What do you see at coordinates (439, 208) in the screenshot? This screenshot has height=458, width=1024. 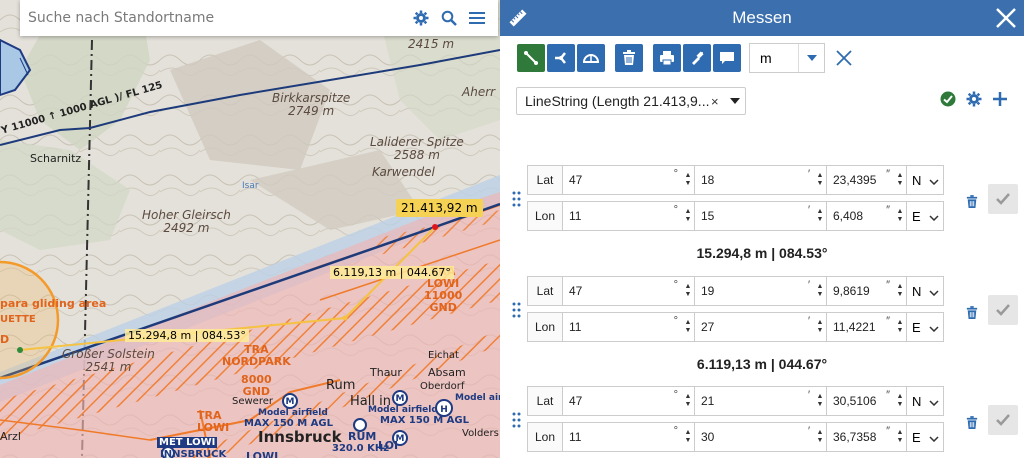 I see `total-length-label: 21.413,92 m` at bounding box center [439, 208].